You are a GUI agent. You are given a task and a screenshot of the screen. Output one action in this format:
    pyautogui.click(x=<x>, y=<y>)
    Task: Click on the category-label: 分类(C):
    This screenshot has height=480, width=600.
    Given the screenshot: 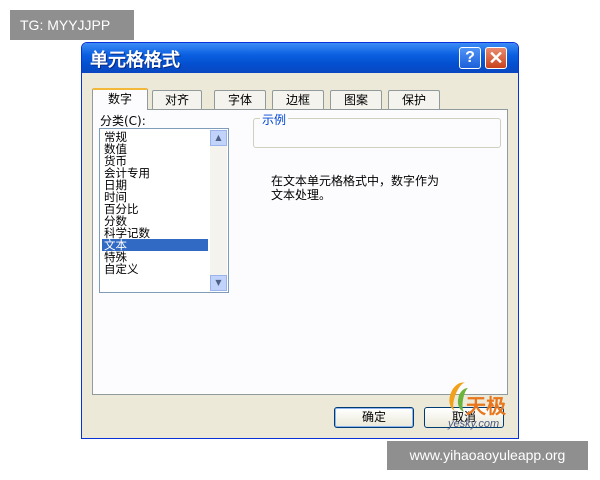 What is the action you would take?
    pyautogui.click(x=123, y=121)
    